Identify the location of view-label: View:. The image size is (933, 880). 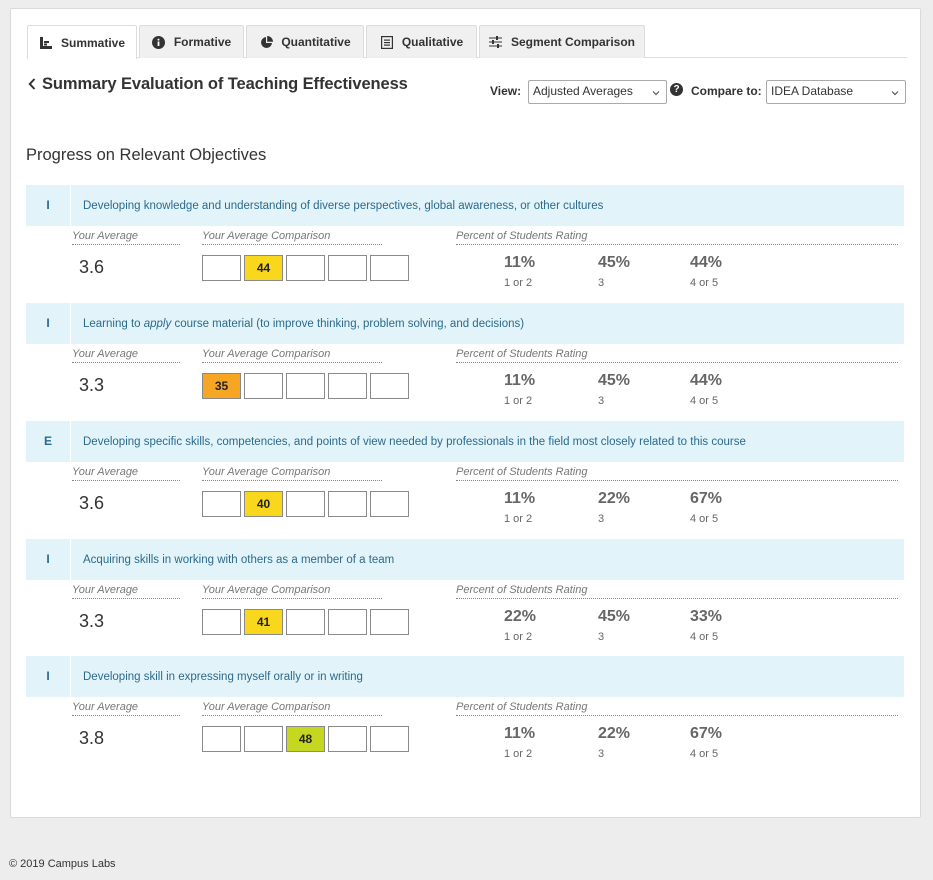
(506, 91).